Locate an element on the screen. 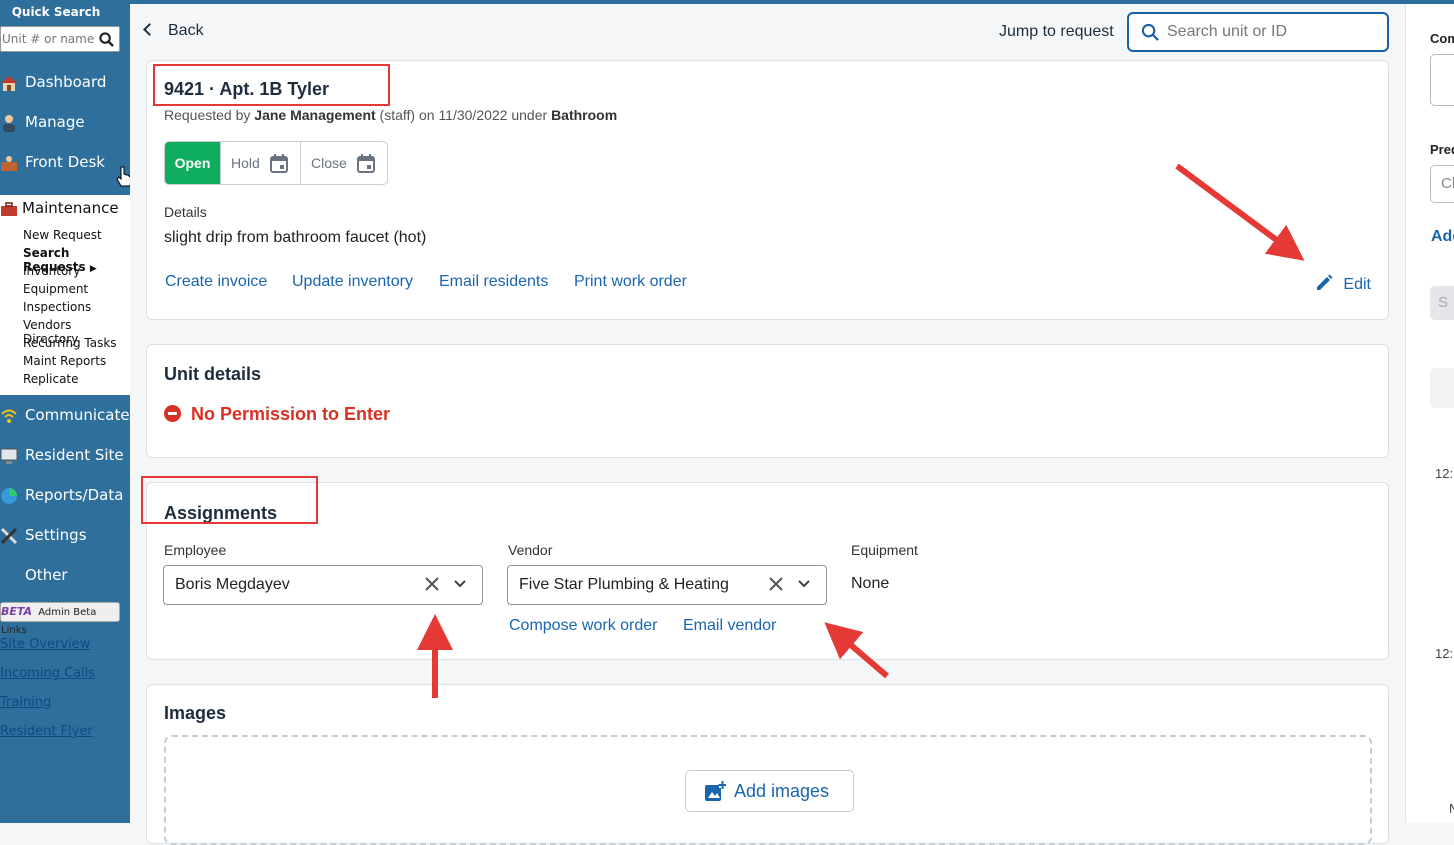  desk-icon is located at coordinates (9, 163).